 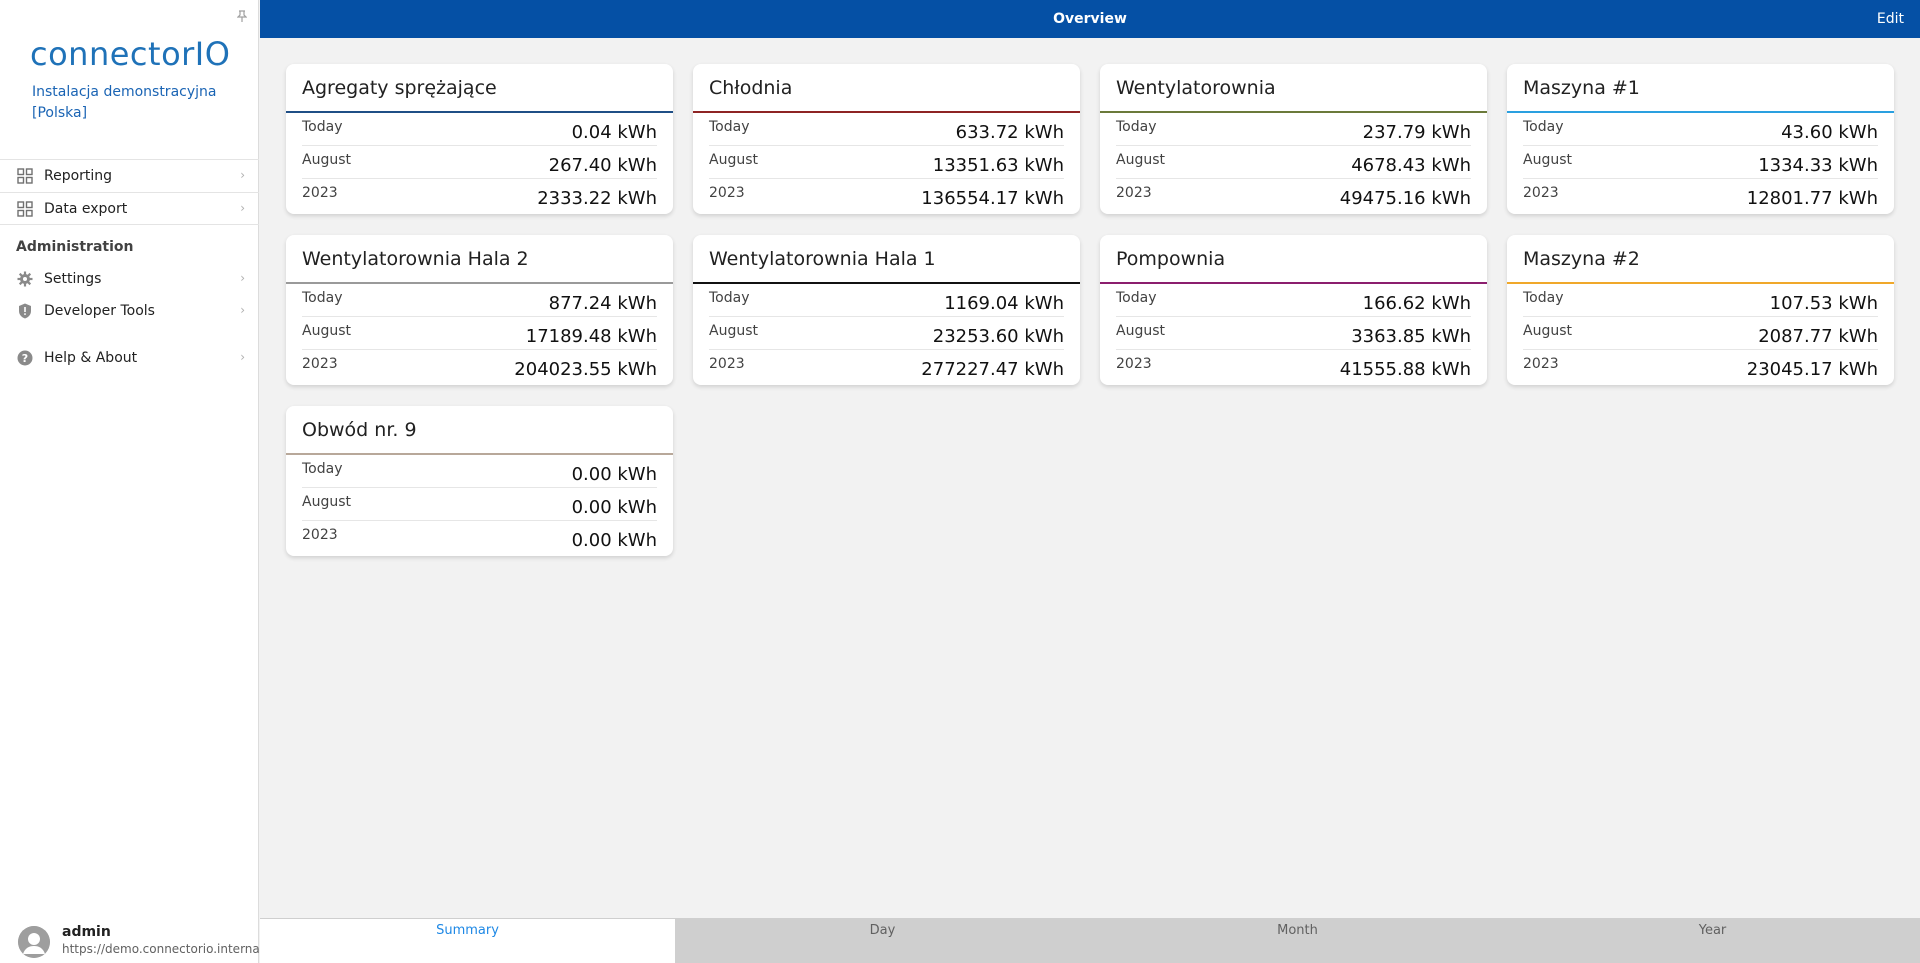 What do you see at coordinates (73, 279) in the screenshot?
I see `sidebar-item-label: Settings` at bounding box center [73, 279].